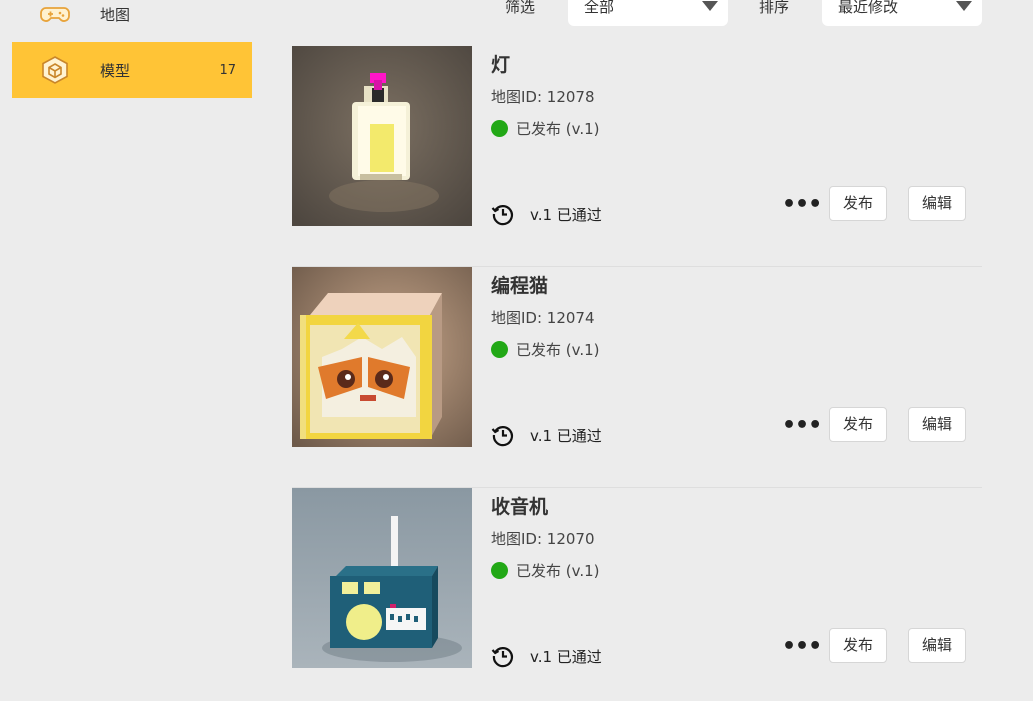 This screenshot has height=701, width=1033. Describe the element at coordinates (55, 14) in the screenshot. I see `gamepad-icon` at that location.